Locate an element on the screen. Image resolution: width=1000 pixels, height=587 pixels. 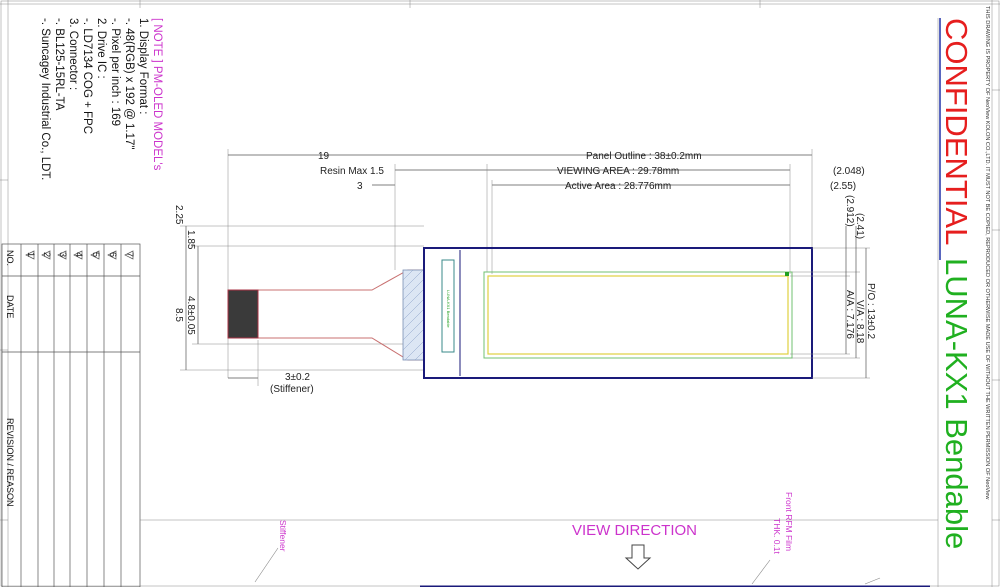
revision-marker-icon: 3 is located at coordinates (62, 255).